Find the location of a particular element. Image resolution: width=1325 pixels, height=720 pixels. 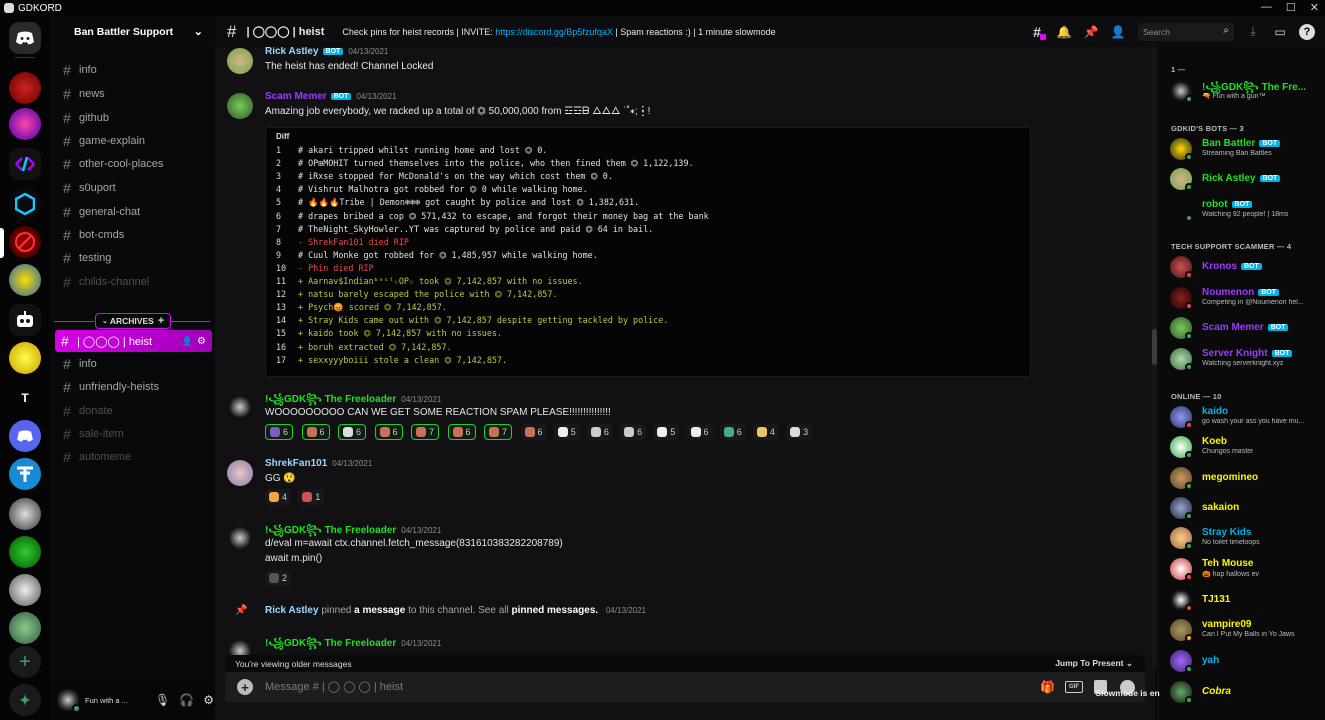

member-item: Ban Battler BOT Streaming Ban Battles is located at coordinates (1243, 149).